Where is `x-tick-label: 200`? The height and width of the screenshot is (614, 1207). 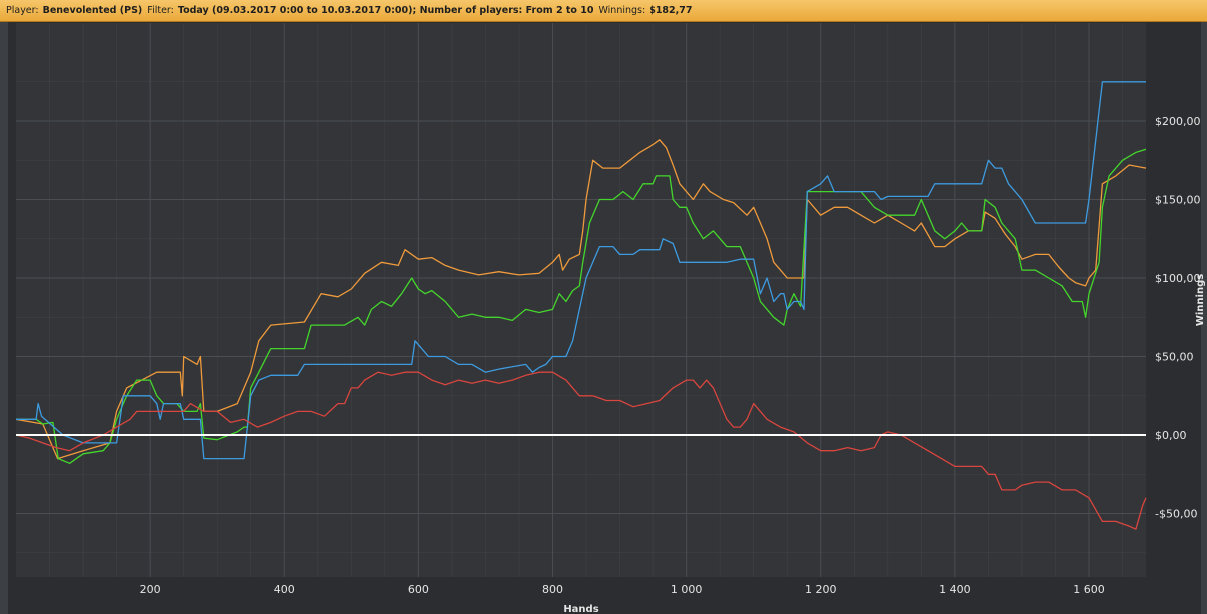 x-tick-label: 200 is located at coordinates (150, 589).